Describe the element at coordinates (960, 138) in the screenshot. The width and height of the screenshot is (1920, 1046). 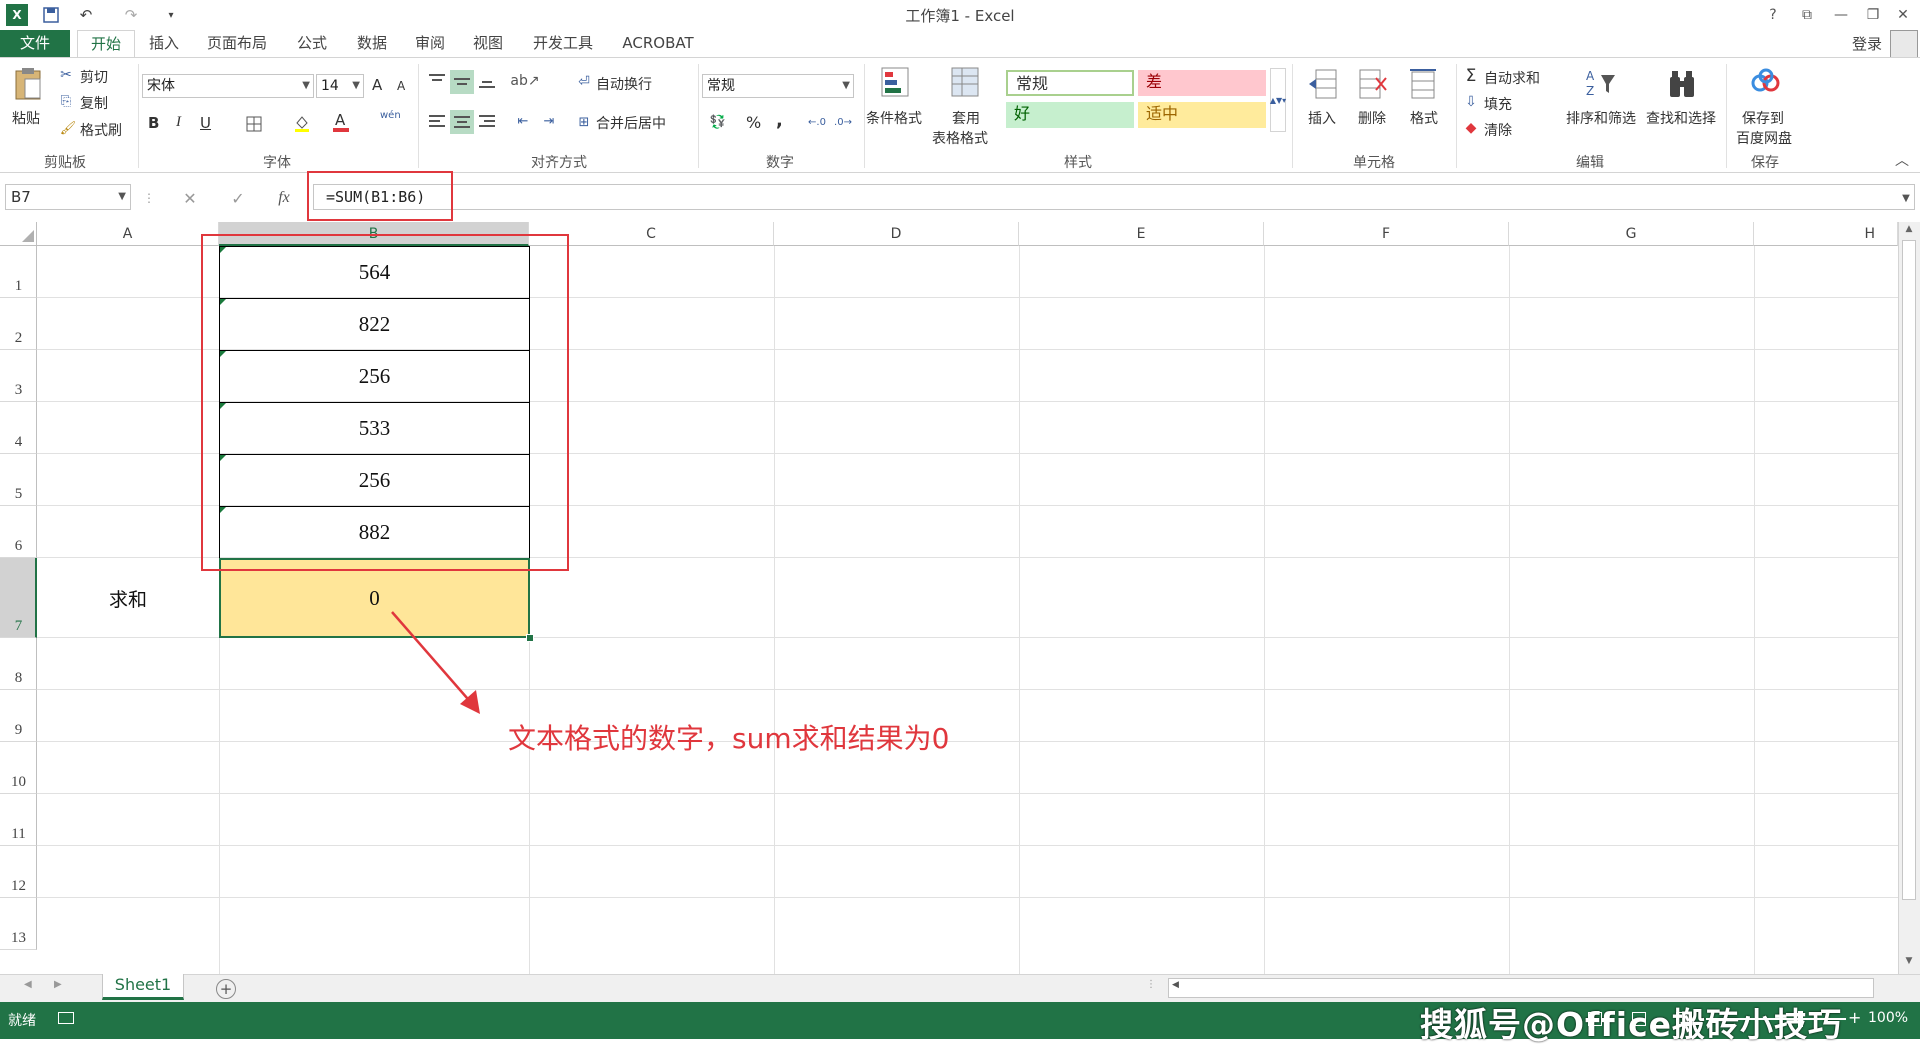
I see `format-as-table-button-b: 表格格式` at that location.